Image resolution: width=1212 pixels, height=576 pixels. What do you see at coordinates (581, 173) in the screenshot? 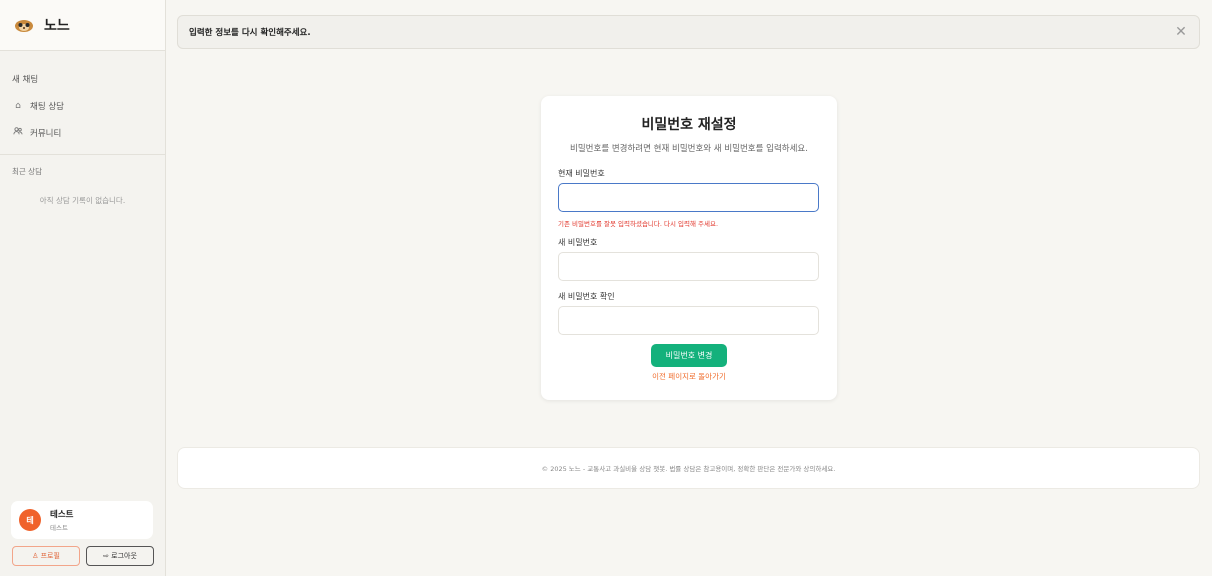
I see `current-password-label: 현재 비밀번호` at bounding box center [581, 173].